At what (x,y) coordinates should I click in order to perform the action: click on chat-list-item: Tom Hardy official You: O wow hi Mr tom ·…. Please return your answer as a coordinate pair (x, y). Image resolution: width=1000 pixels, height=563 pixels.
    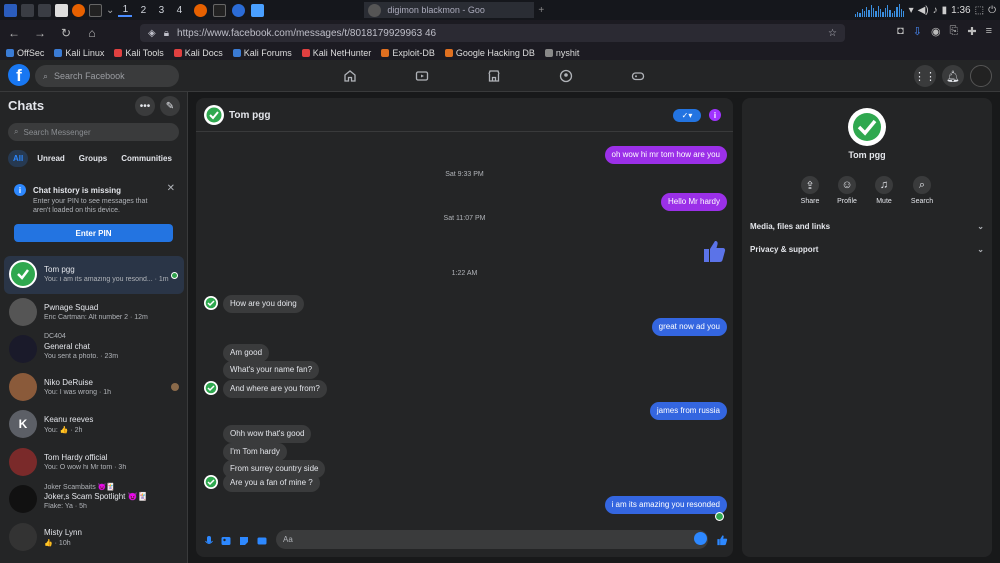
    Looking at the image, I should click on (94, 463).